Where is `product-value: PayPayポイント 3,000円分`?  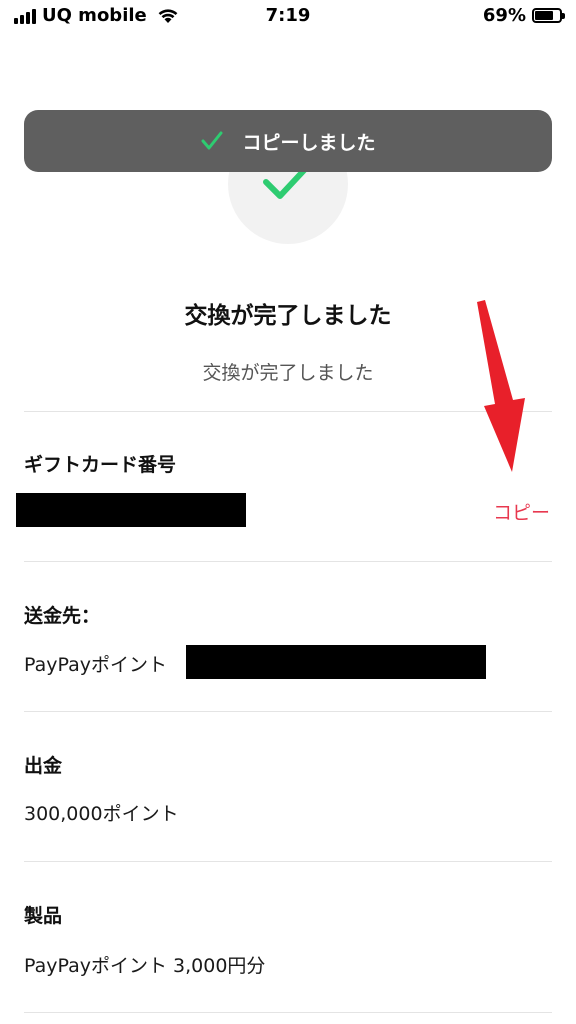 product-value: PayPayポイント 3,000円分 is located at coordinates (145, 966).